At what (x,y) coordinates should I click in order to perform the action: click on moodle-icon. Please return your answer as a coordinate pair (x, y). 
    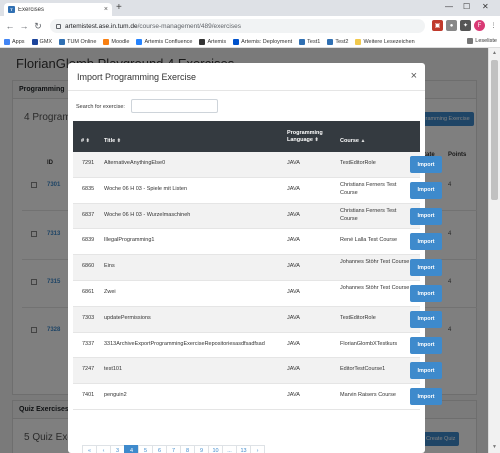
    Looking at the image, I should click on (106, 41).